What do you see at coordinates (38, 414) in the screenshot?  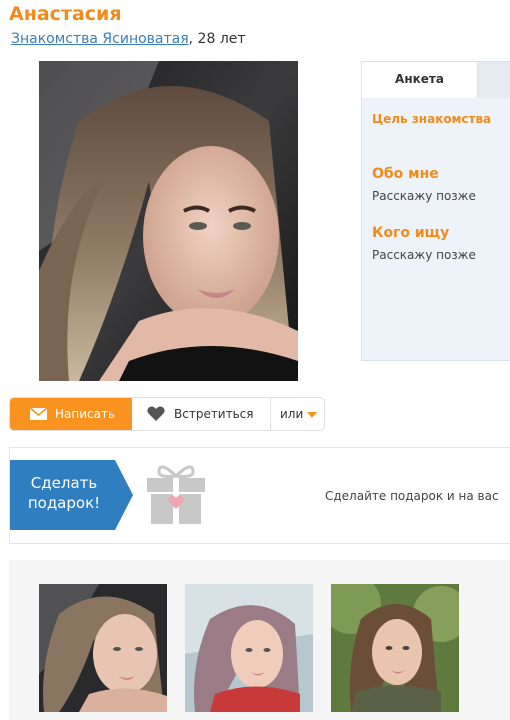 I see `envelope-icon` at bounding box center [38, 414].